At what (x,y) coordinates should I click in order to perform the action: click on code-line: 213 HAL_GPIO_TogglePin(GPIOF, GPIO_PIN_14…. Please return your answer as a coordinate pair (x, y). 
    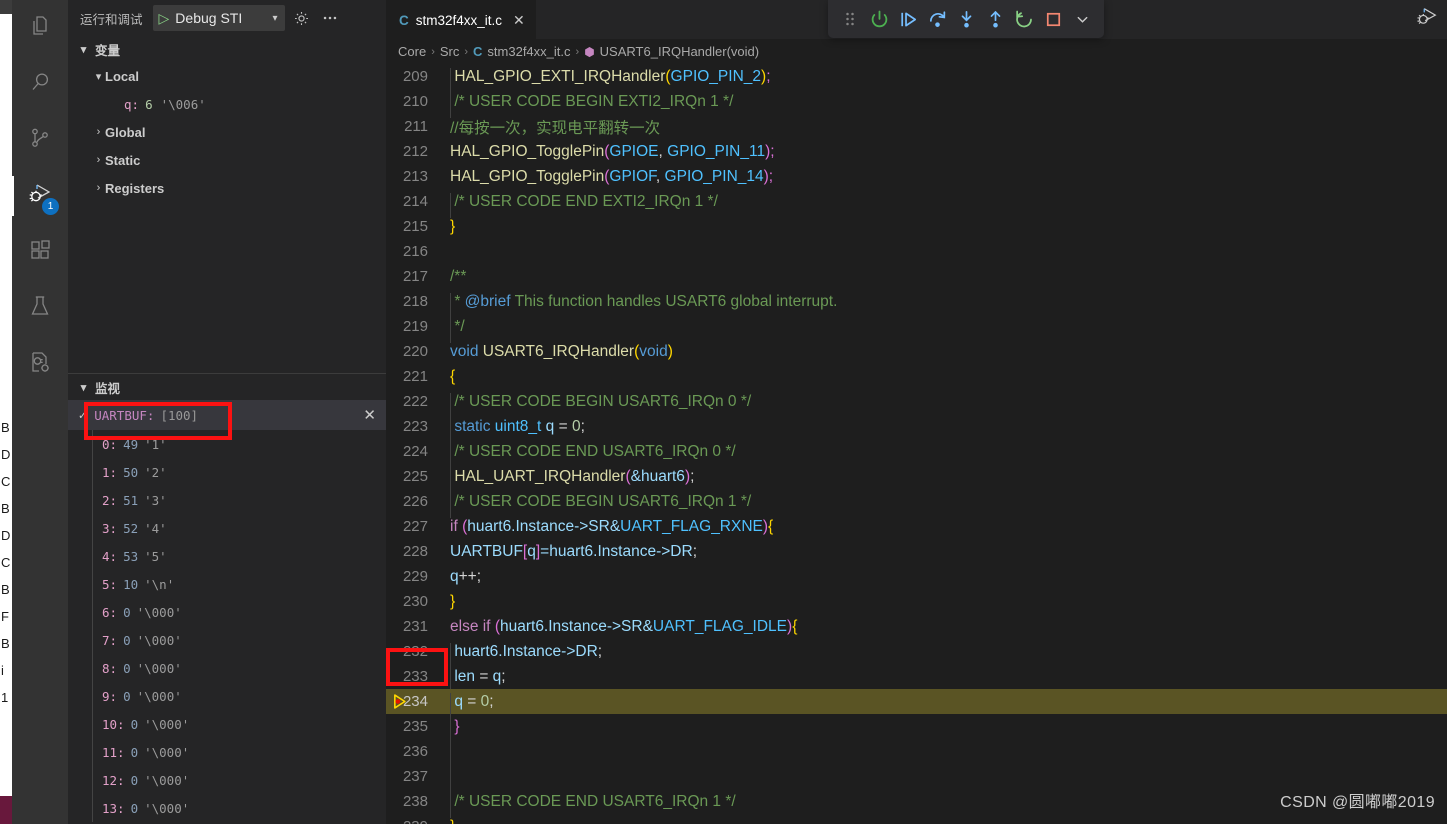
    Looking at the image, I should click on (916, 176).